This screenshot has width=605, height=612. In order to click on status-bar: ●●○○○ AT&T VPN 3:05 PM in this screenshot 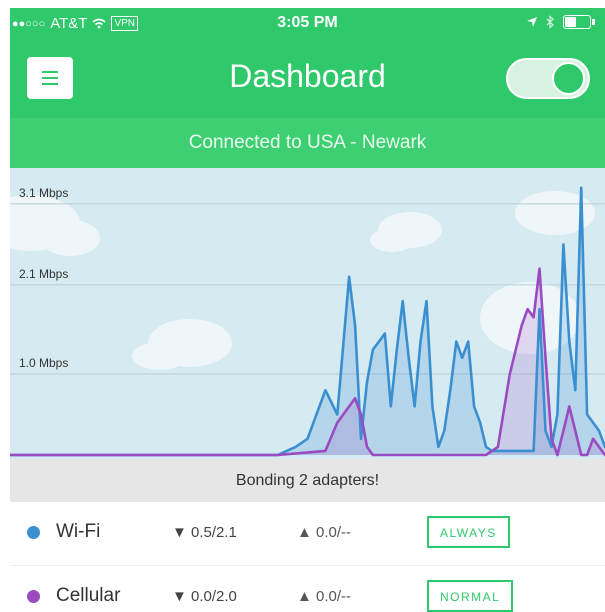, I will do `click(307, 24)`.